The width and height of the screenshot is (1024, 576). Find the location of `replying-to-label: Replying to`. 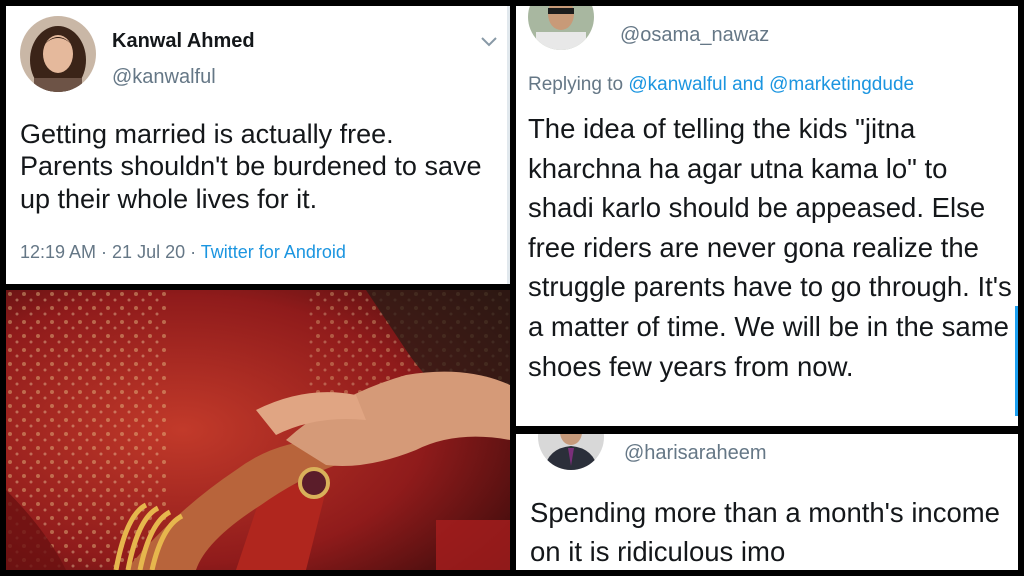

replying-to-label: Replying to is located at coordinates (576, 84).